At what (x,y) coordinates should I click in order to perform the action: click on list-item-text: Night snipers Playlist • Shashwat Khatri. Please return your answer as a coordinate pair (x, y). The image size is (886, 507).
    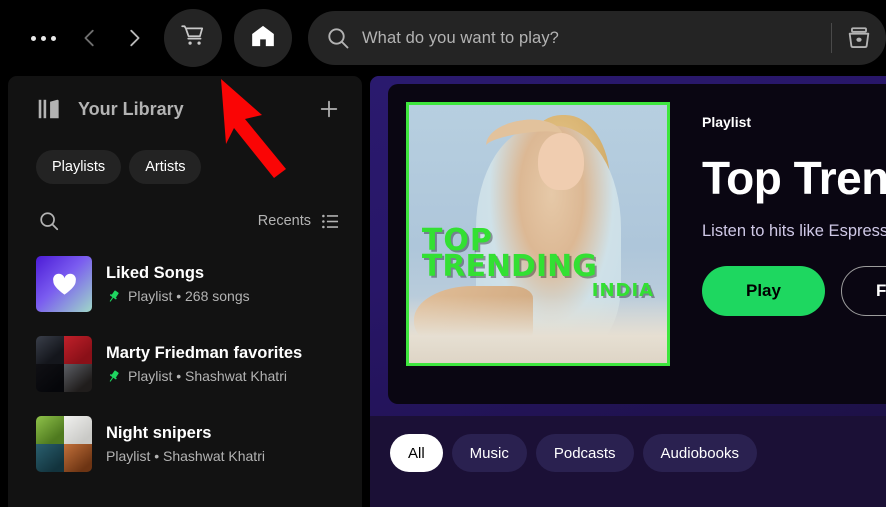
    Looking at the image, I should click on (225, 444).